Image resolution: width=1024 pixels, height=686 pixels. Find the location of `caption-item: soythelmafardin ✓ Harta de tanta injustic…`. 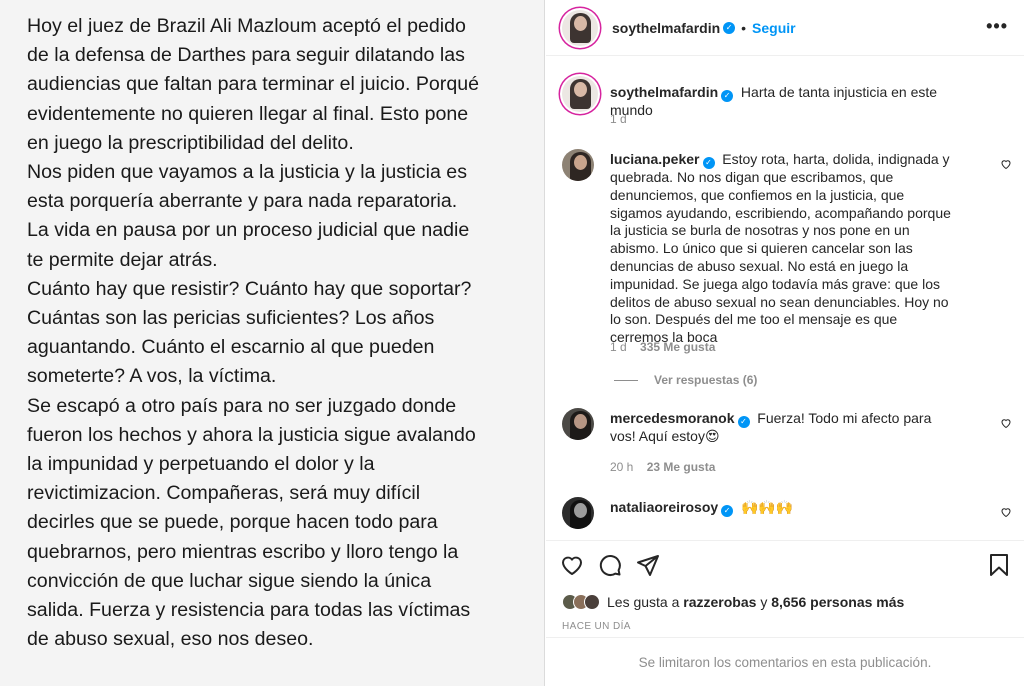

caption-item: soythelmafardin ✓ Harta de tanta injustic… is located at coordinates (787, 106).